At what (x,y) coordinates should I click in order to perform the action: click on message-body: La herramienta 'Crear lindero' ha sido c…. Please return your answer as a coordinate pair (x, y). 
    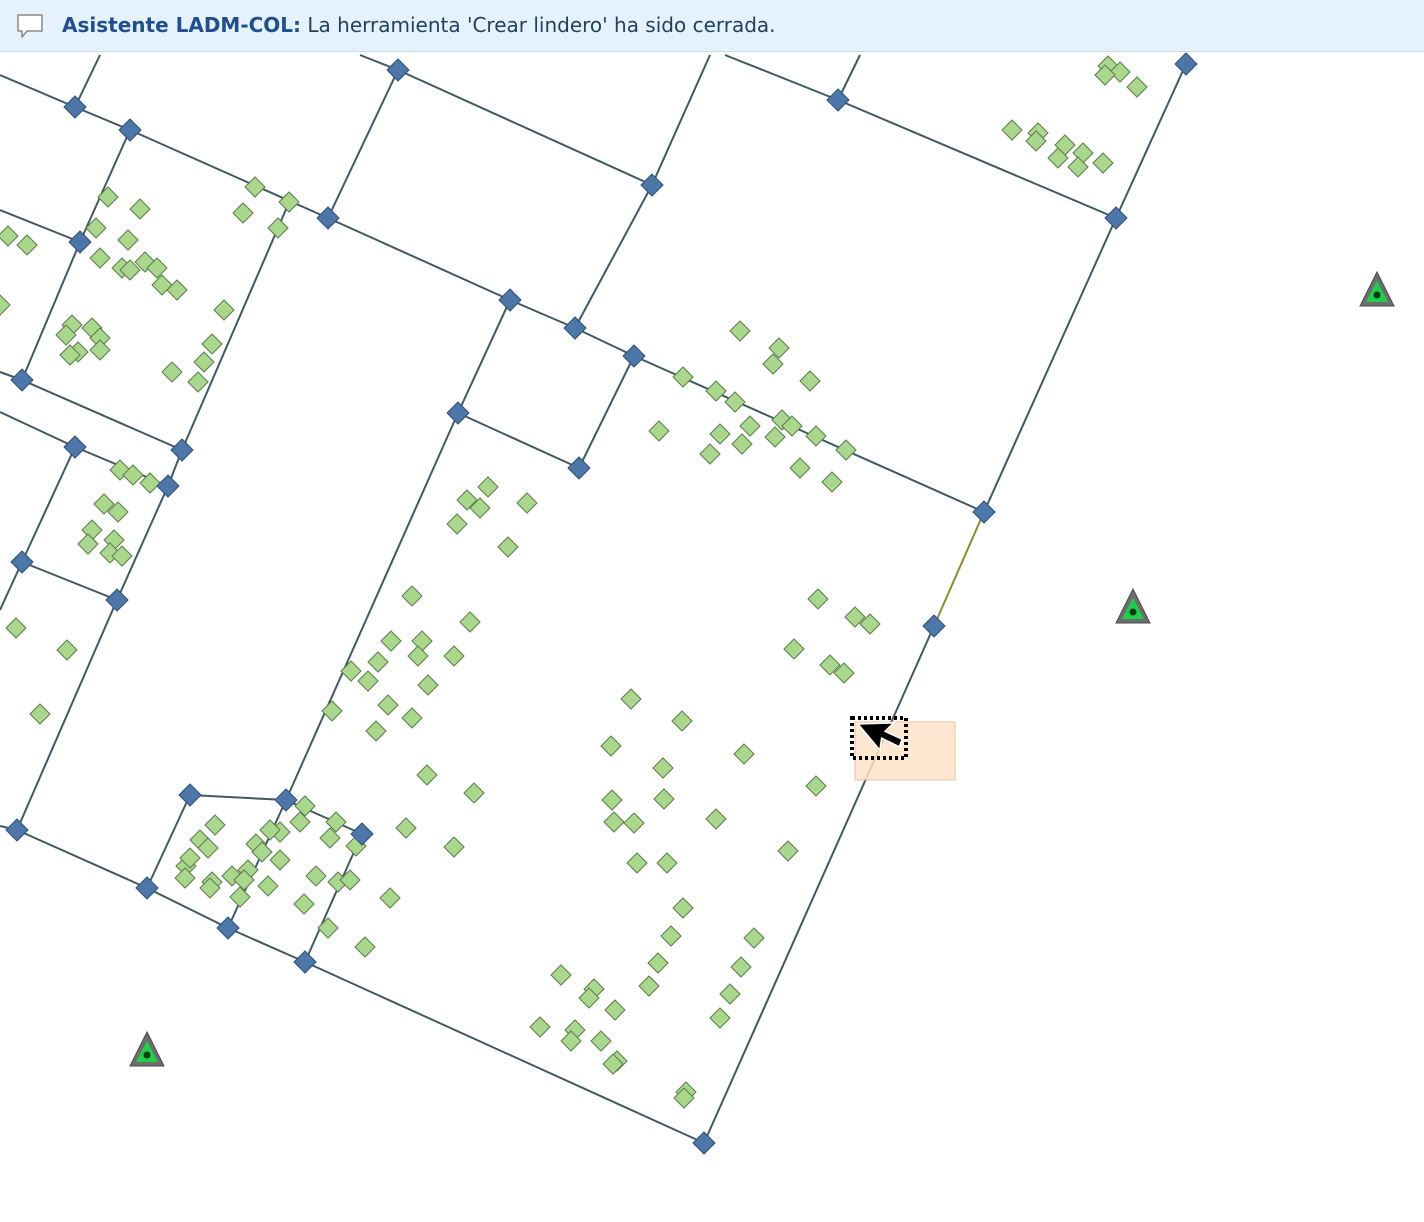
    Looking at the image, I should click on (541, 25).